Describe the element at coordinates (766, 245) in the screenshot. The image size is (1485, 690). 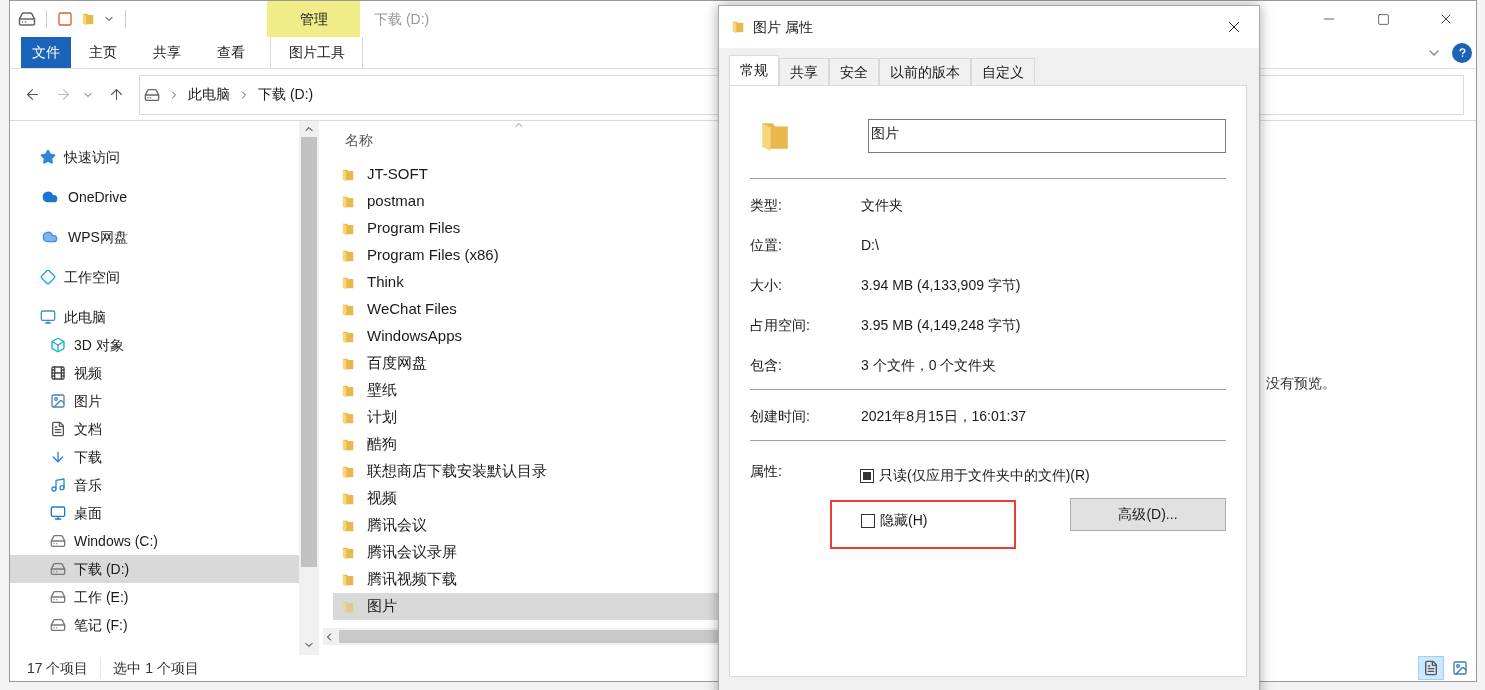
I see `property-label: 位置:` at that location.